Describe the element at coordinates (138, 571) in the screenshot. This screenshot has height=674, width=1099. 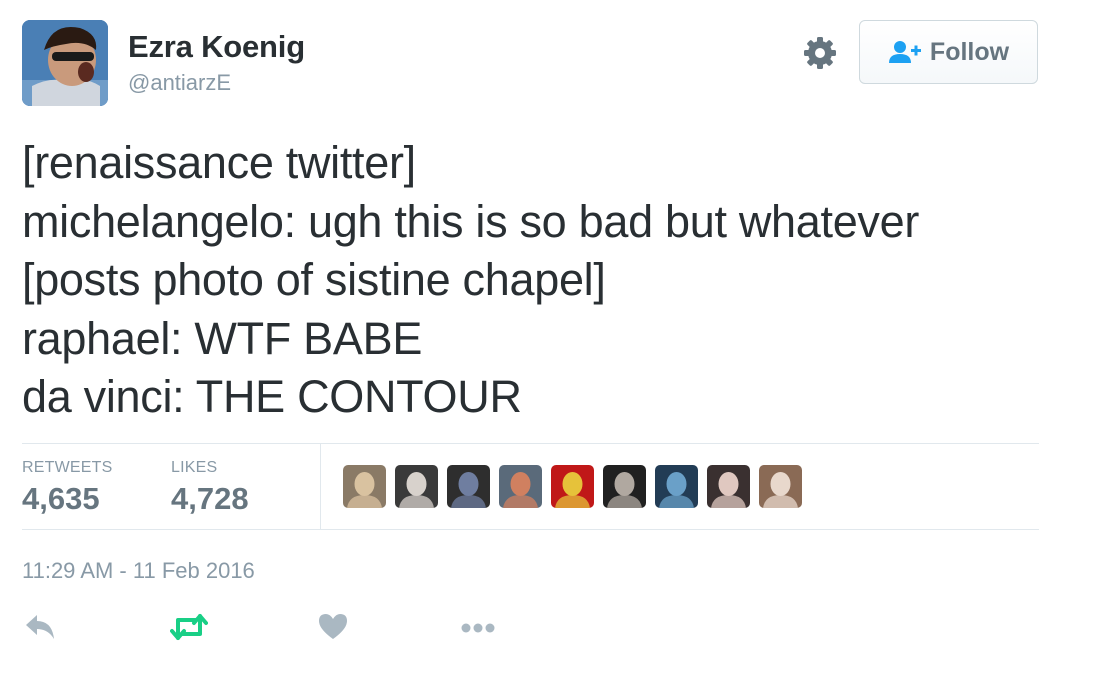
I see `tweet-timestamp: 11:29 AM - 11 Feb 2016` at that location.